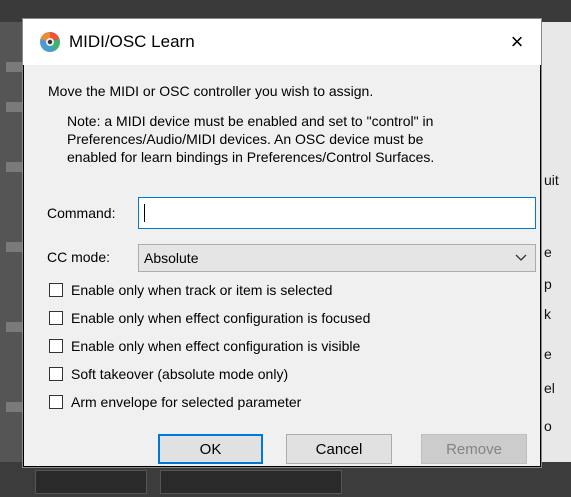  Describe the element at coordinates (549, 388) in the screenshot. I see `background-text-fragment: el` at that location.